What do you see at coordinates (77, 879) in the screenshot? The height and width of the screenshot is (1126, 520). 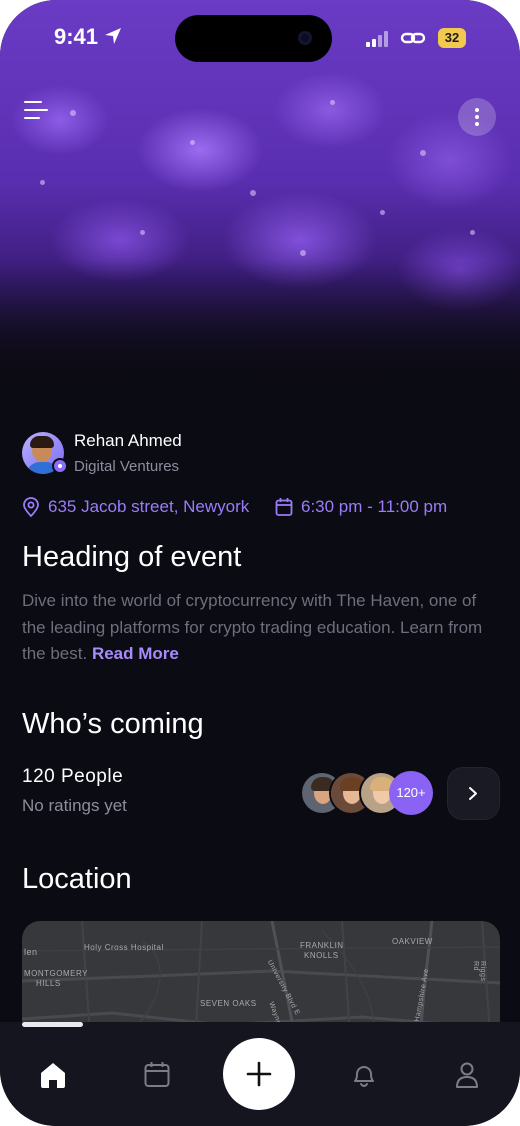 I see `location-heading: Location` at bounding box center [77, 879].